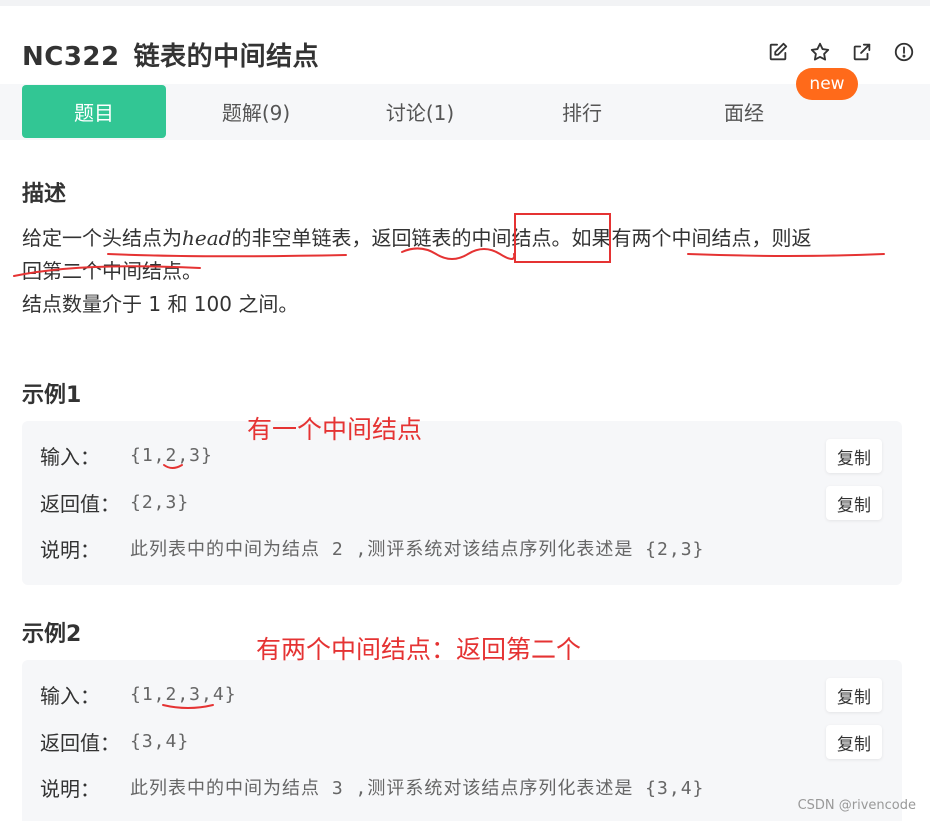 The width and height of the screenshot is (930, 821). Describe the element at coordinates (582, 111) in the screenshot. I see `tab-ranking: 排行` at that location.